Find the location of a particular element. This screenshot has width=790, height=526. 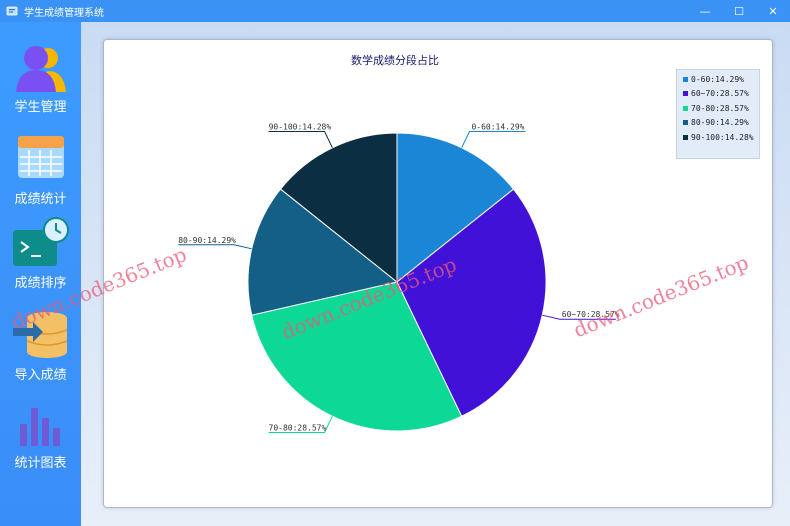

legend-item: 80-90:14.29% is located at coordinates (721, 123).